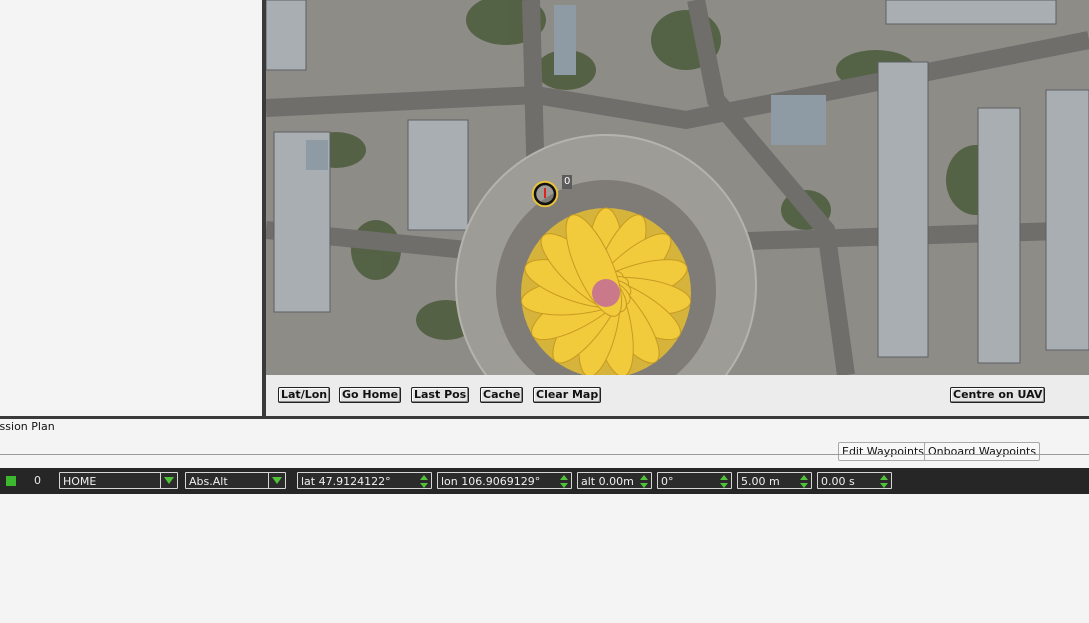 This screenshot has width=1089, height=623. What do you see at coordinates (760, 481) in the screenshot?
I see `radius-value: 5.00 m` at bounding box center [760, 481].